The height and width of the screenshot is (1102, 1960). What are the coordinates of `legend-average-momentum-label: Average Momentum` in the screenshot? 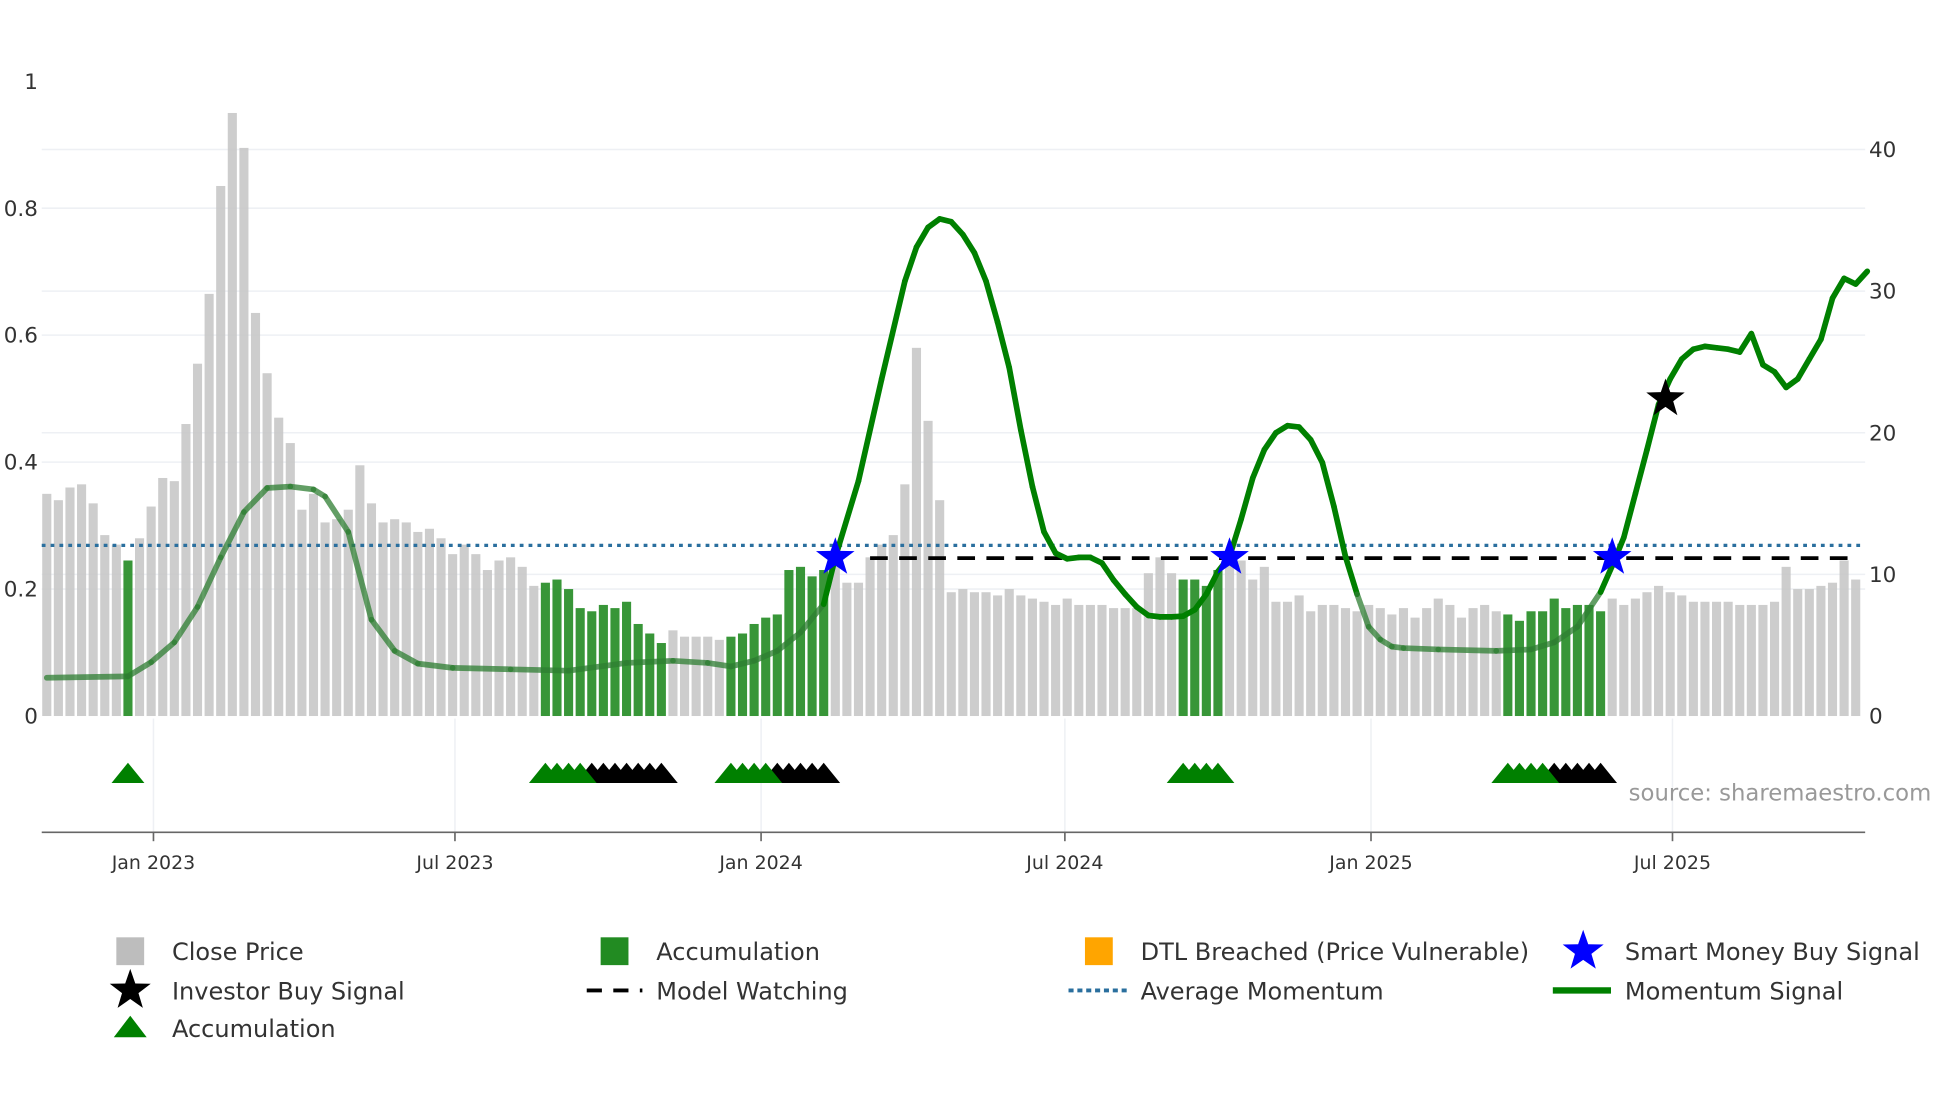 It's located at (1262, 991).